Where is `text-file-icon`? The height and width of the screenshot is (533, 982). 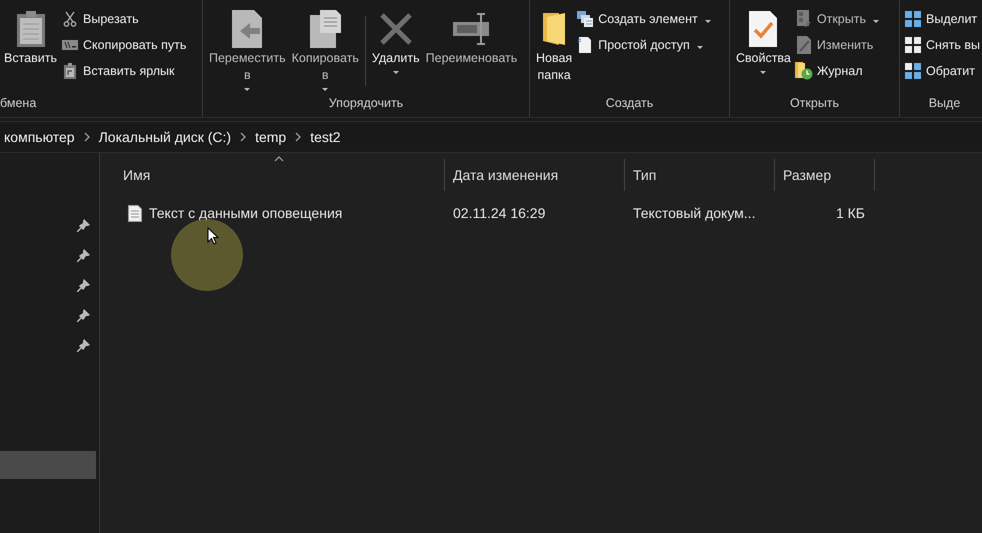
text-file-icon is located at coordinates (135, 213).